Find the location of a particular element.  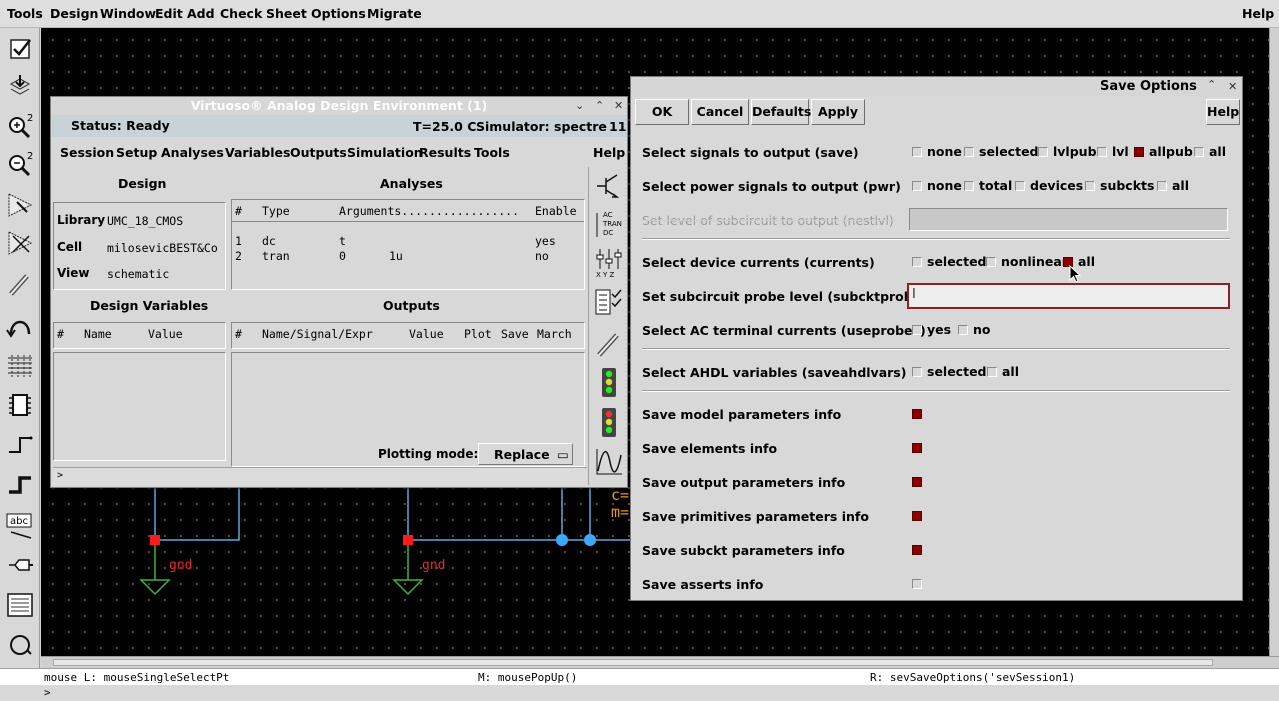

vertical-scrollbar is located at coordinates (1274, 342).